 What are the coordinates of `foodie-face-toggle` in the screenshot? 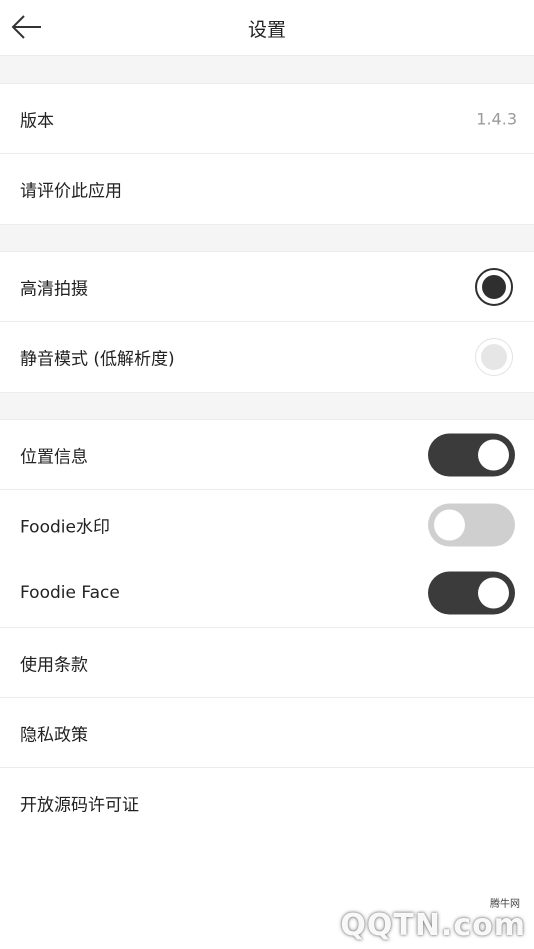 It's located at (471, 592).